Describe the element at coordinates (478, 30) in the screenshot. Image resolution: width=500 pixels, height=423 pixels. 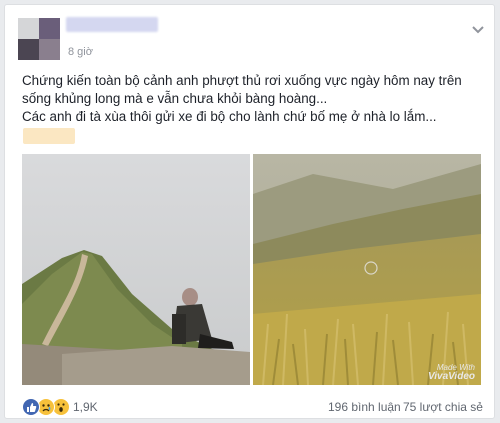
I see `chevron-down-icon` at that location.